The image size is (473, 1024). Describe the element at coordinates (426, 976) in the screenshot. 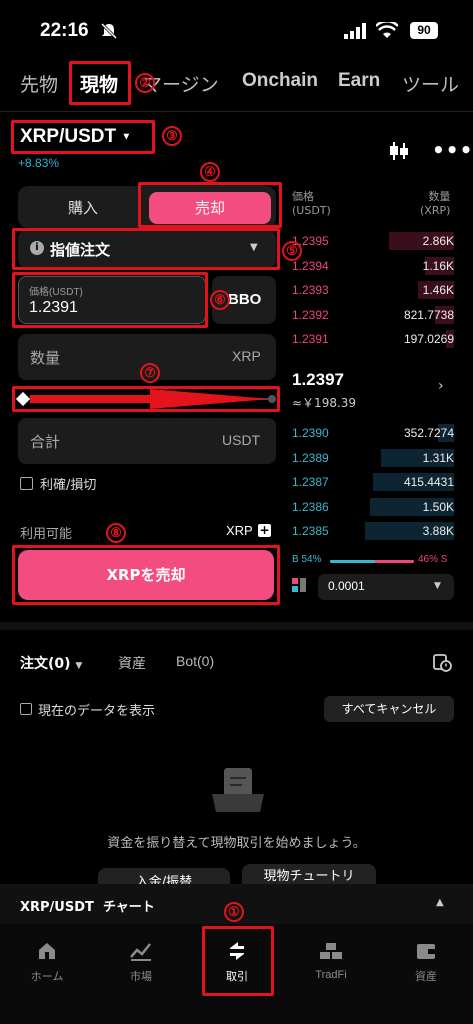

I see `nav-assets-label: 資産` at that location.